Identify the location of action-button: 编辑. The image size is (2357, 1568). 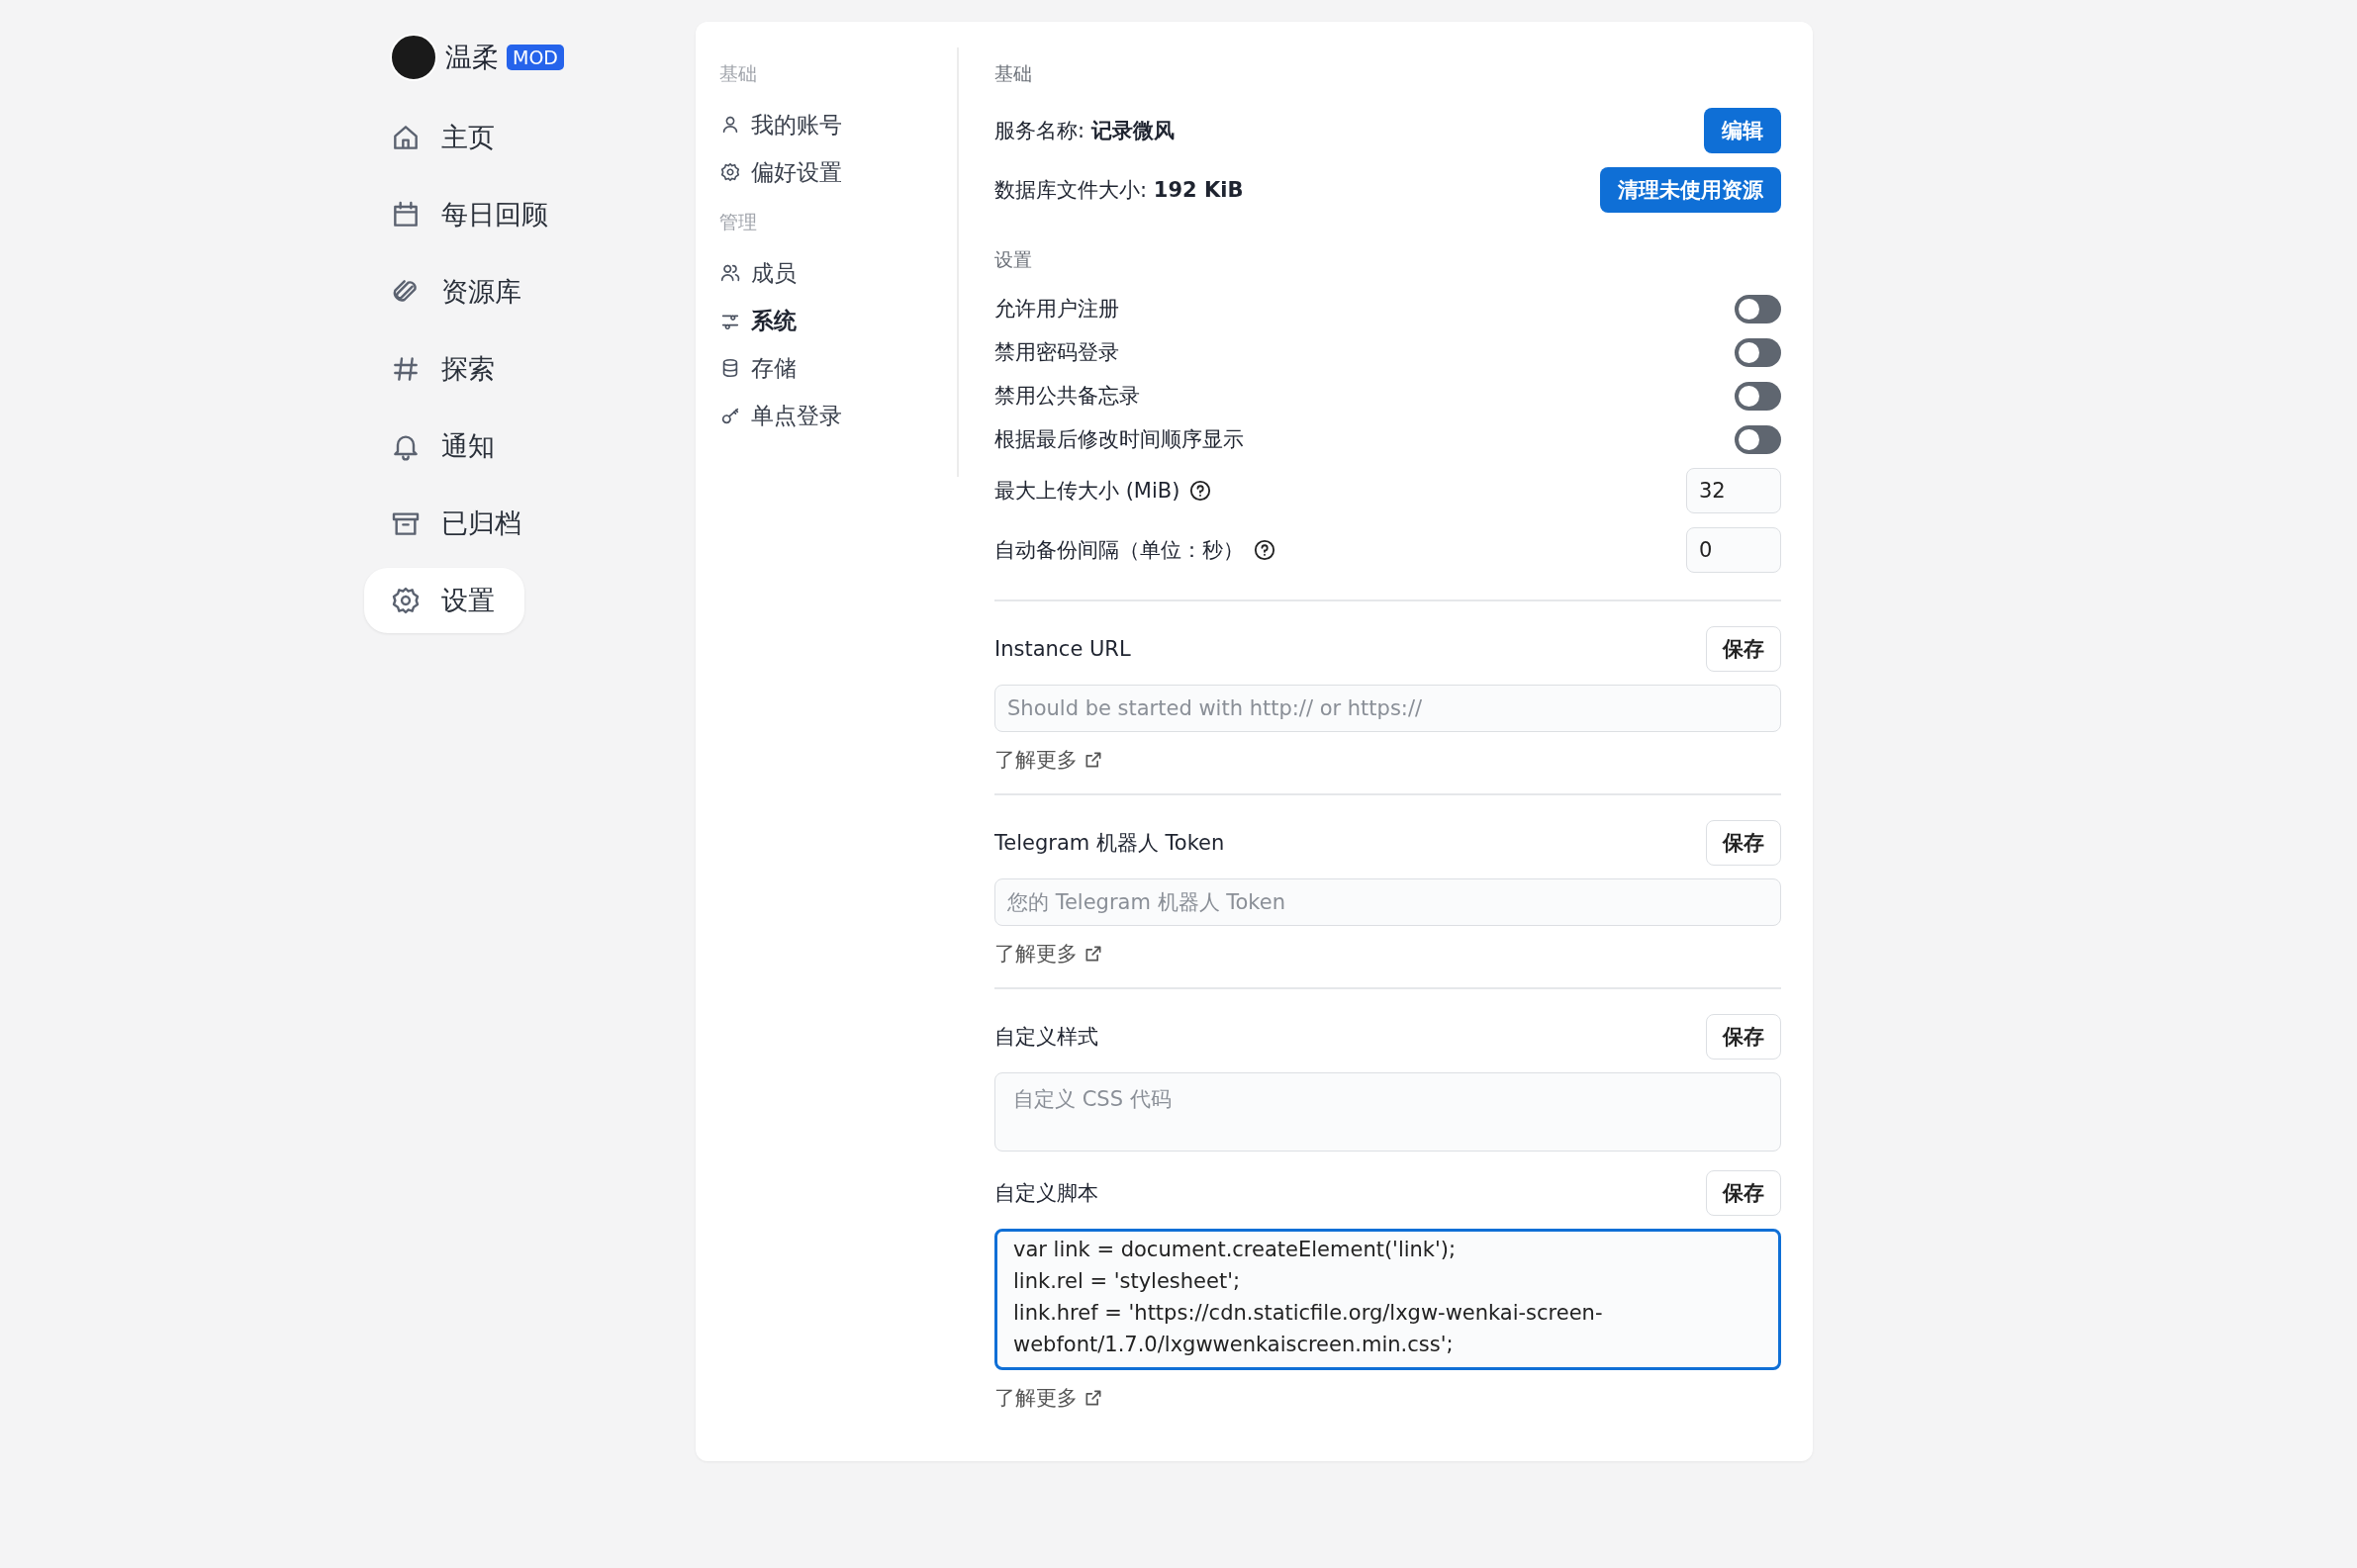
(1743, 130).